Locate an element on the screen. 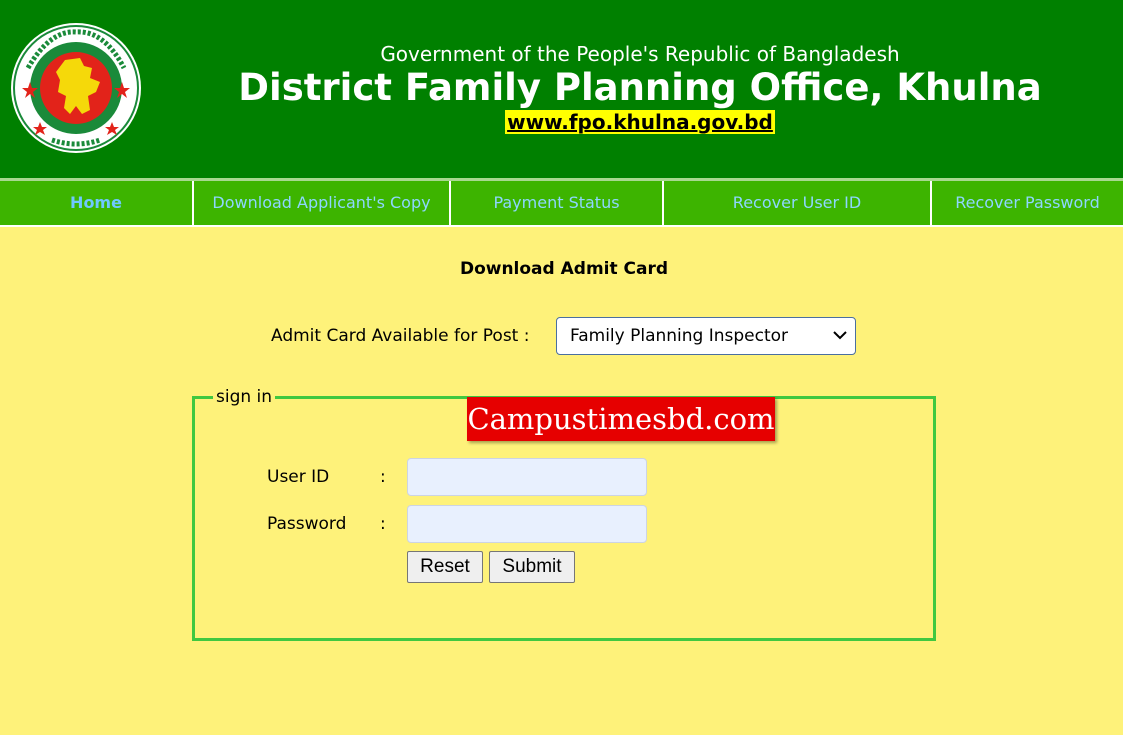  office-title: District Family Planning Office, Khulna is located at coordinates (640, 87).